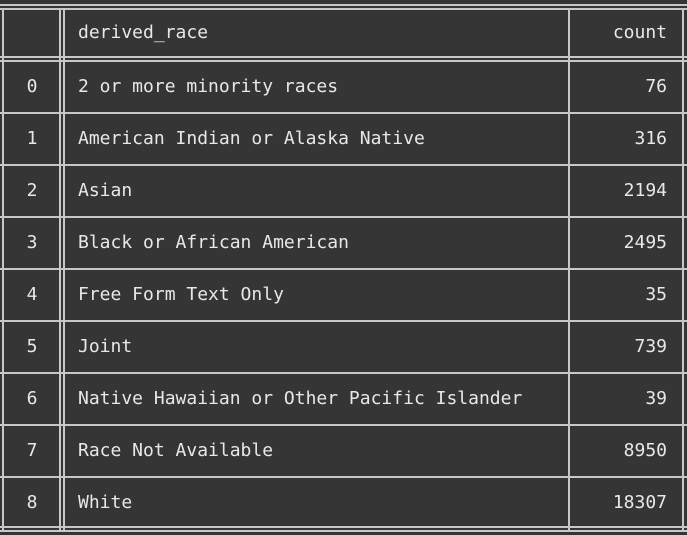 The height and width of the screenshot is (535, 687). What do you see at coordinates (639, 32) in the screenshot?
I see `column-header-count: count` at bounding box center [639, 32].